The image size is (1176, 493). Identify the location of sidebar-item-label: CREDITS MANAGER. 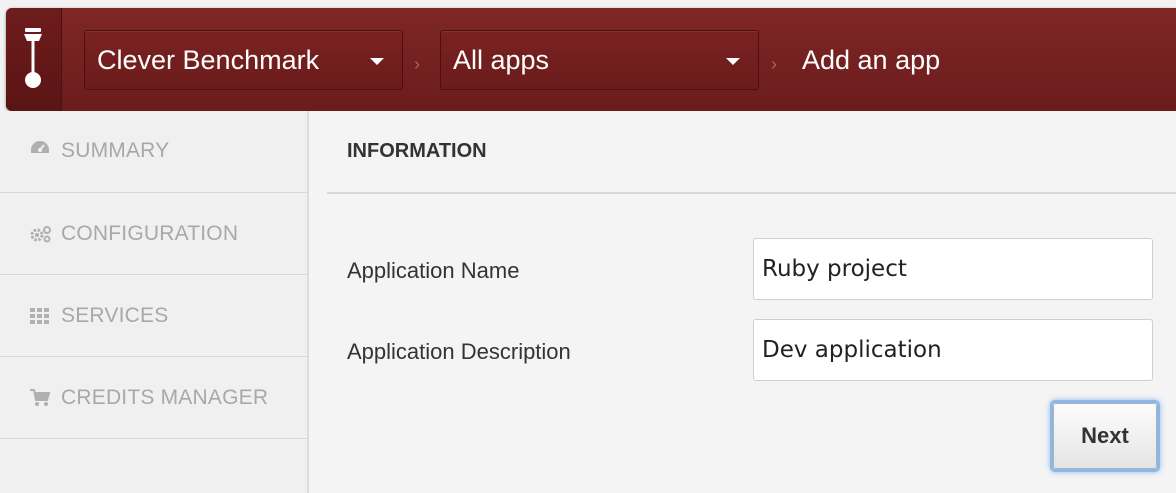
(165, 397).